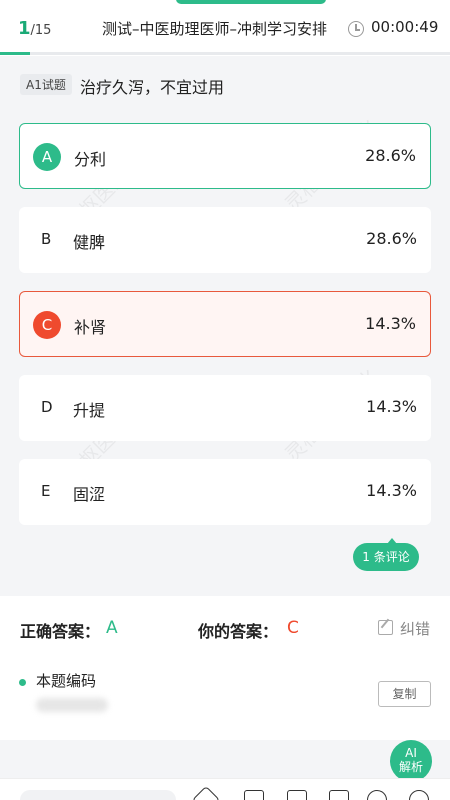  I want to click on ai-label: AI, so click(411, 753).